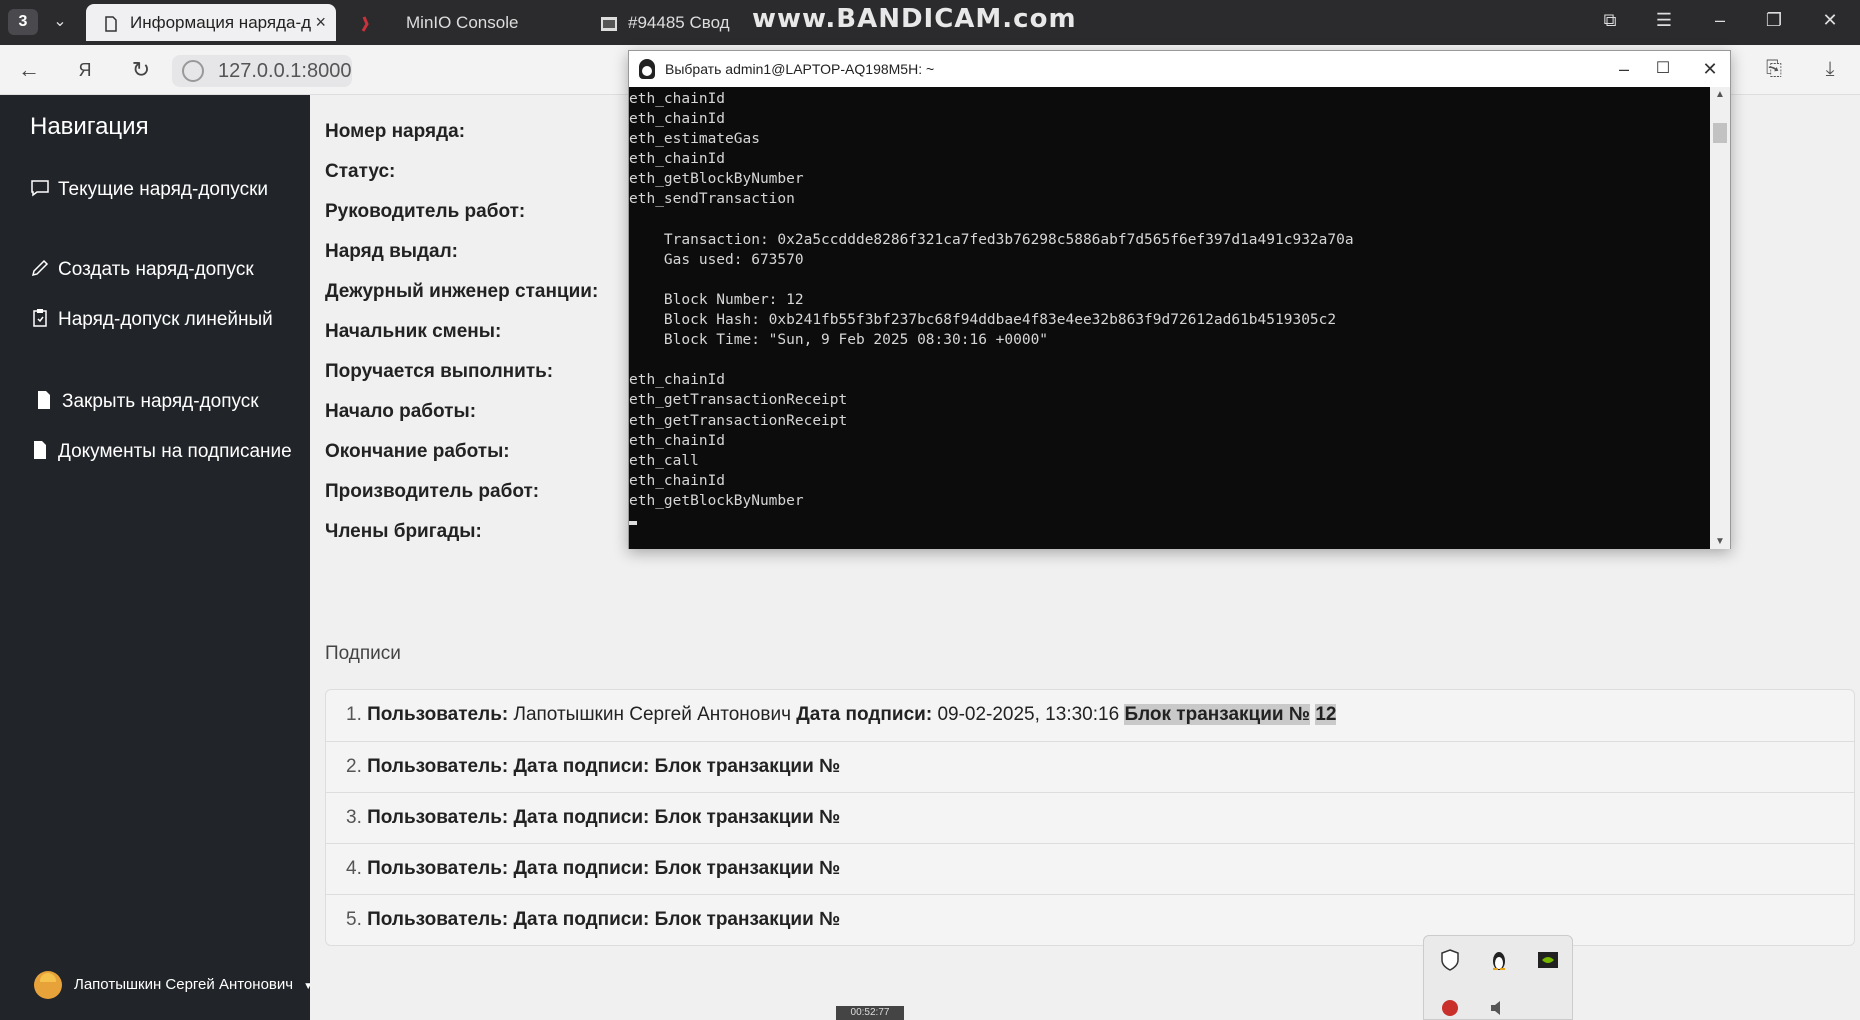 This screenshot has width=1860, height=1020. What do you see at coordinates (141, 70) in the screenshot?
I see `reload-icon: ↻` at bounding box center [141, 70].